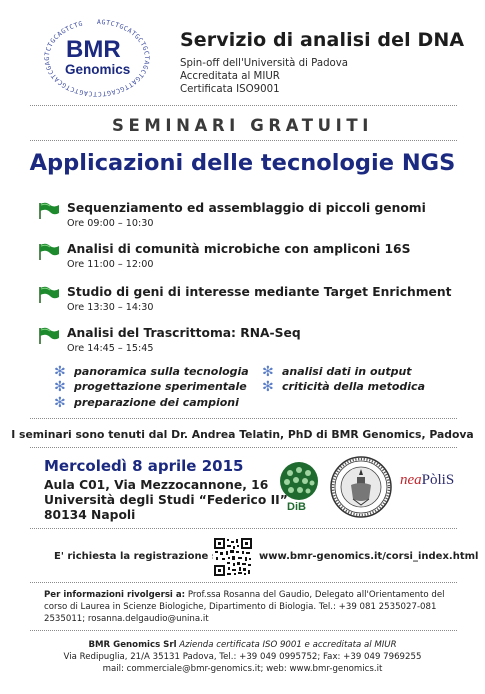 Image resolution: width=485 pixels, height=694 pixels. What do you see at coordinates (93, 49) in the screenshot?
I see `logo-bmr-text: BMR` at bounding box center [93, 49].